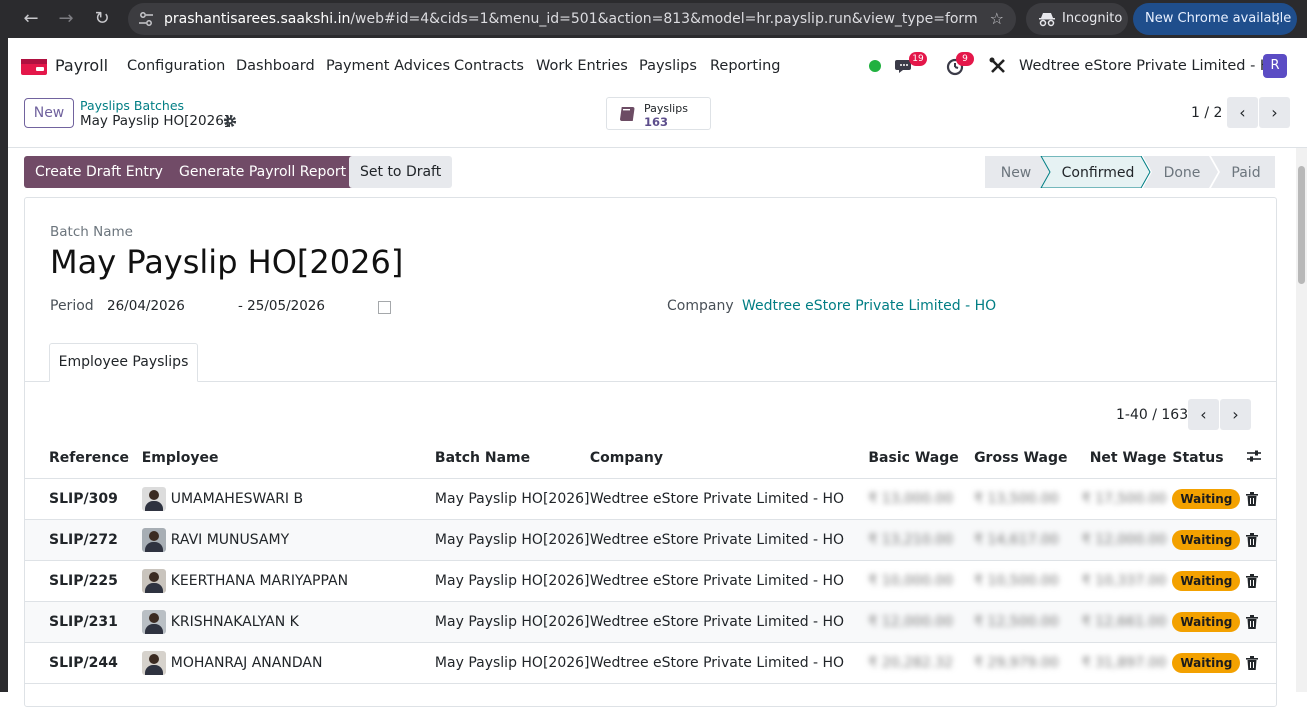  I want to click on status-badge: Waiting, so click(1206, 662).